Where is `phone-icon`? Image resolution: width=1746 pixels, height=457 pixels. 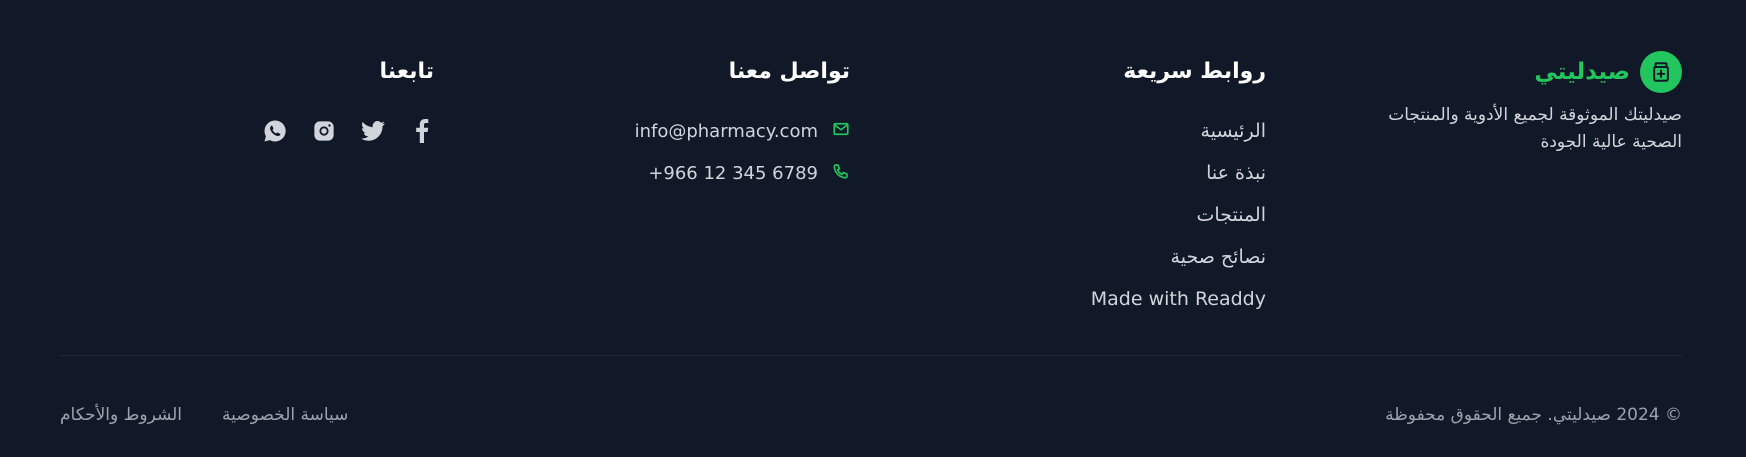 phone-icon is located at coordinates (841, 173).